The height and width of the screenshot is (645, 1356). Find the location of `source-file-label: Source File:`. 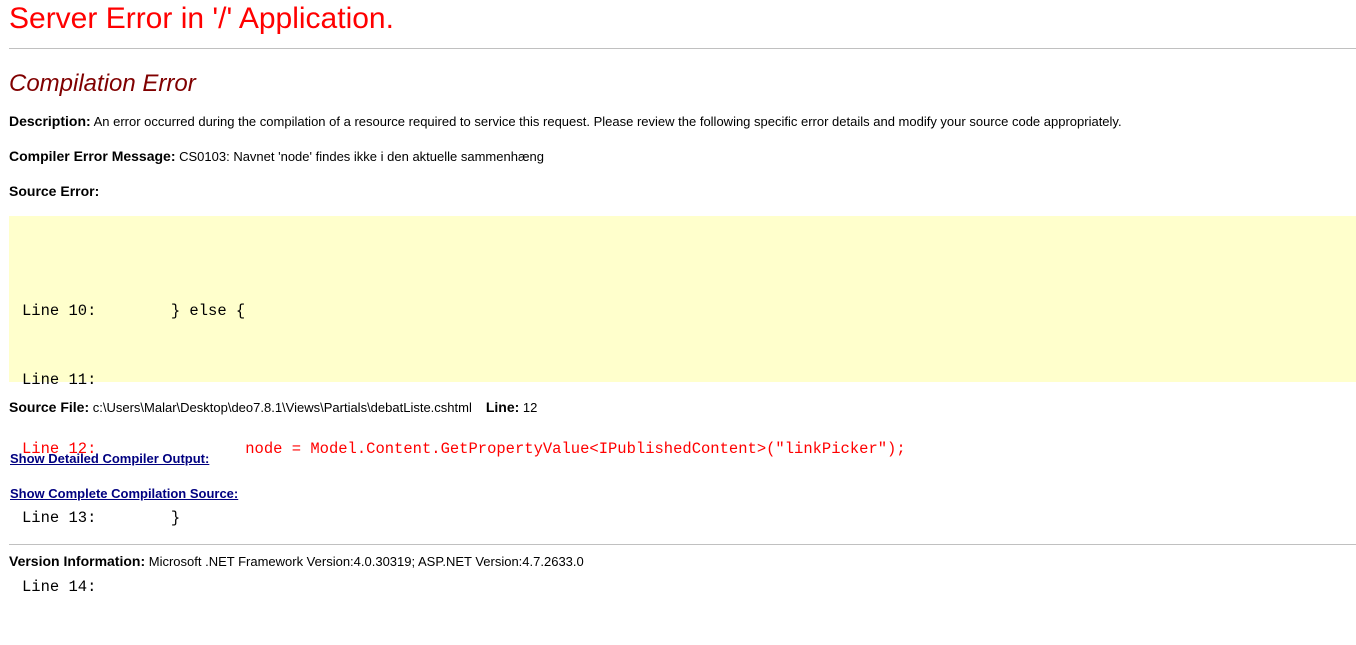

source-file-label: Source File: is located at coordinates (49, 407).